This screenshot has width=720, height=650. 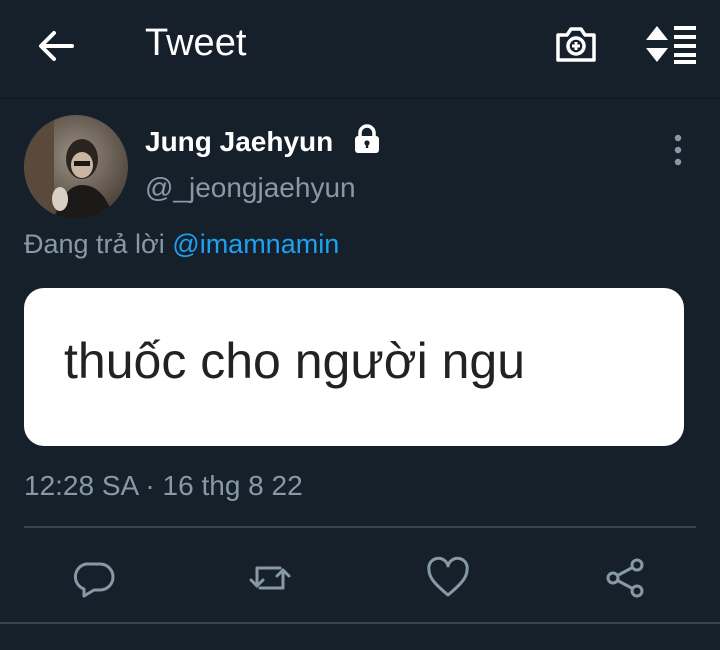 What do you see at coordinates (367, 138) in the screenshot?
I see `lock-icon` at bounding box center [367, 138].